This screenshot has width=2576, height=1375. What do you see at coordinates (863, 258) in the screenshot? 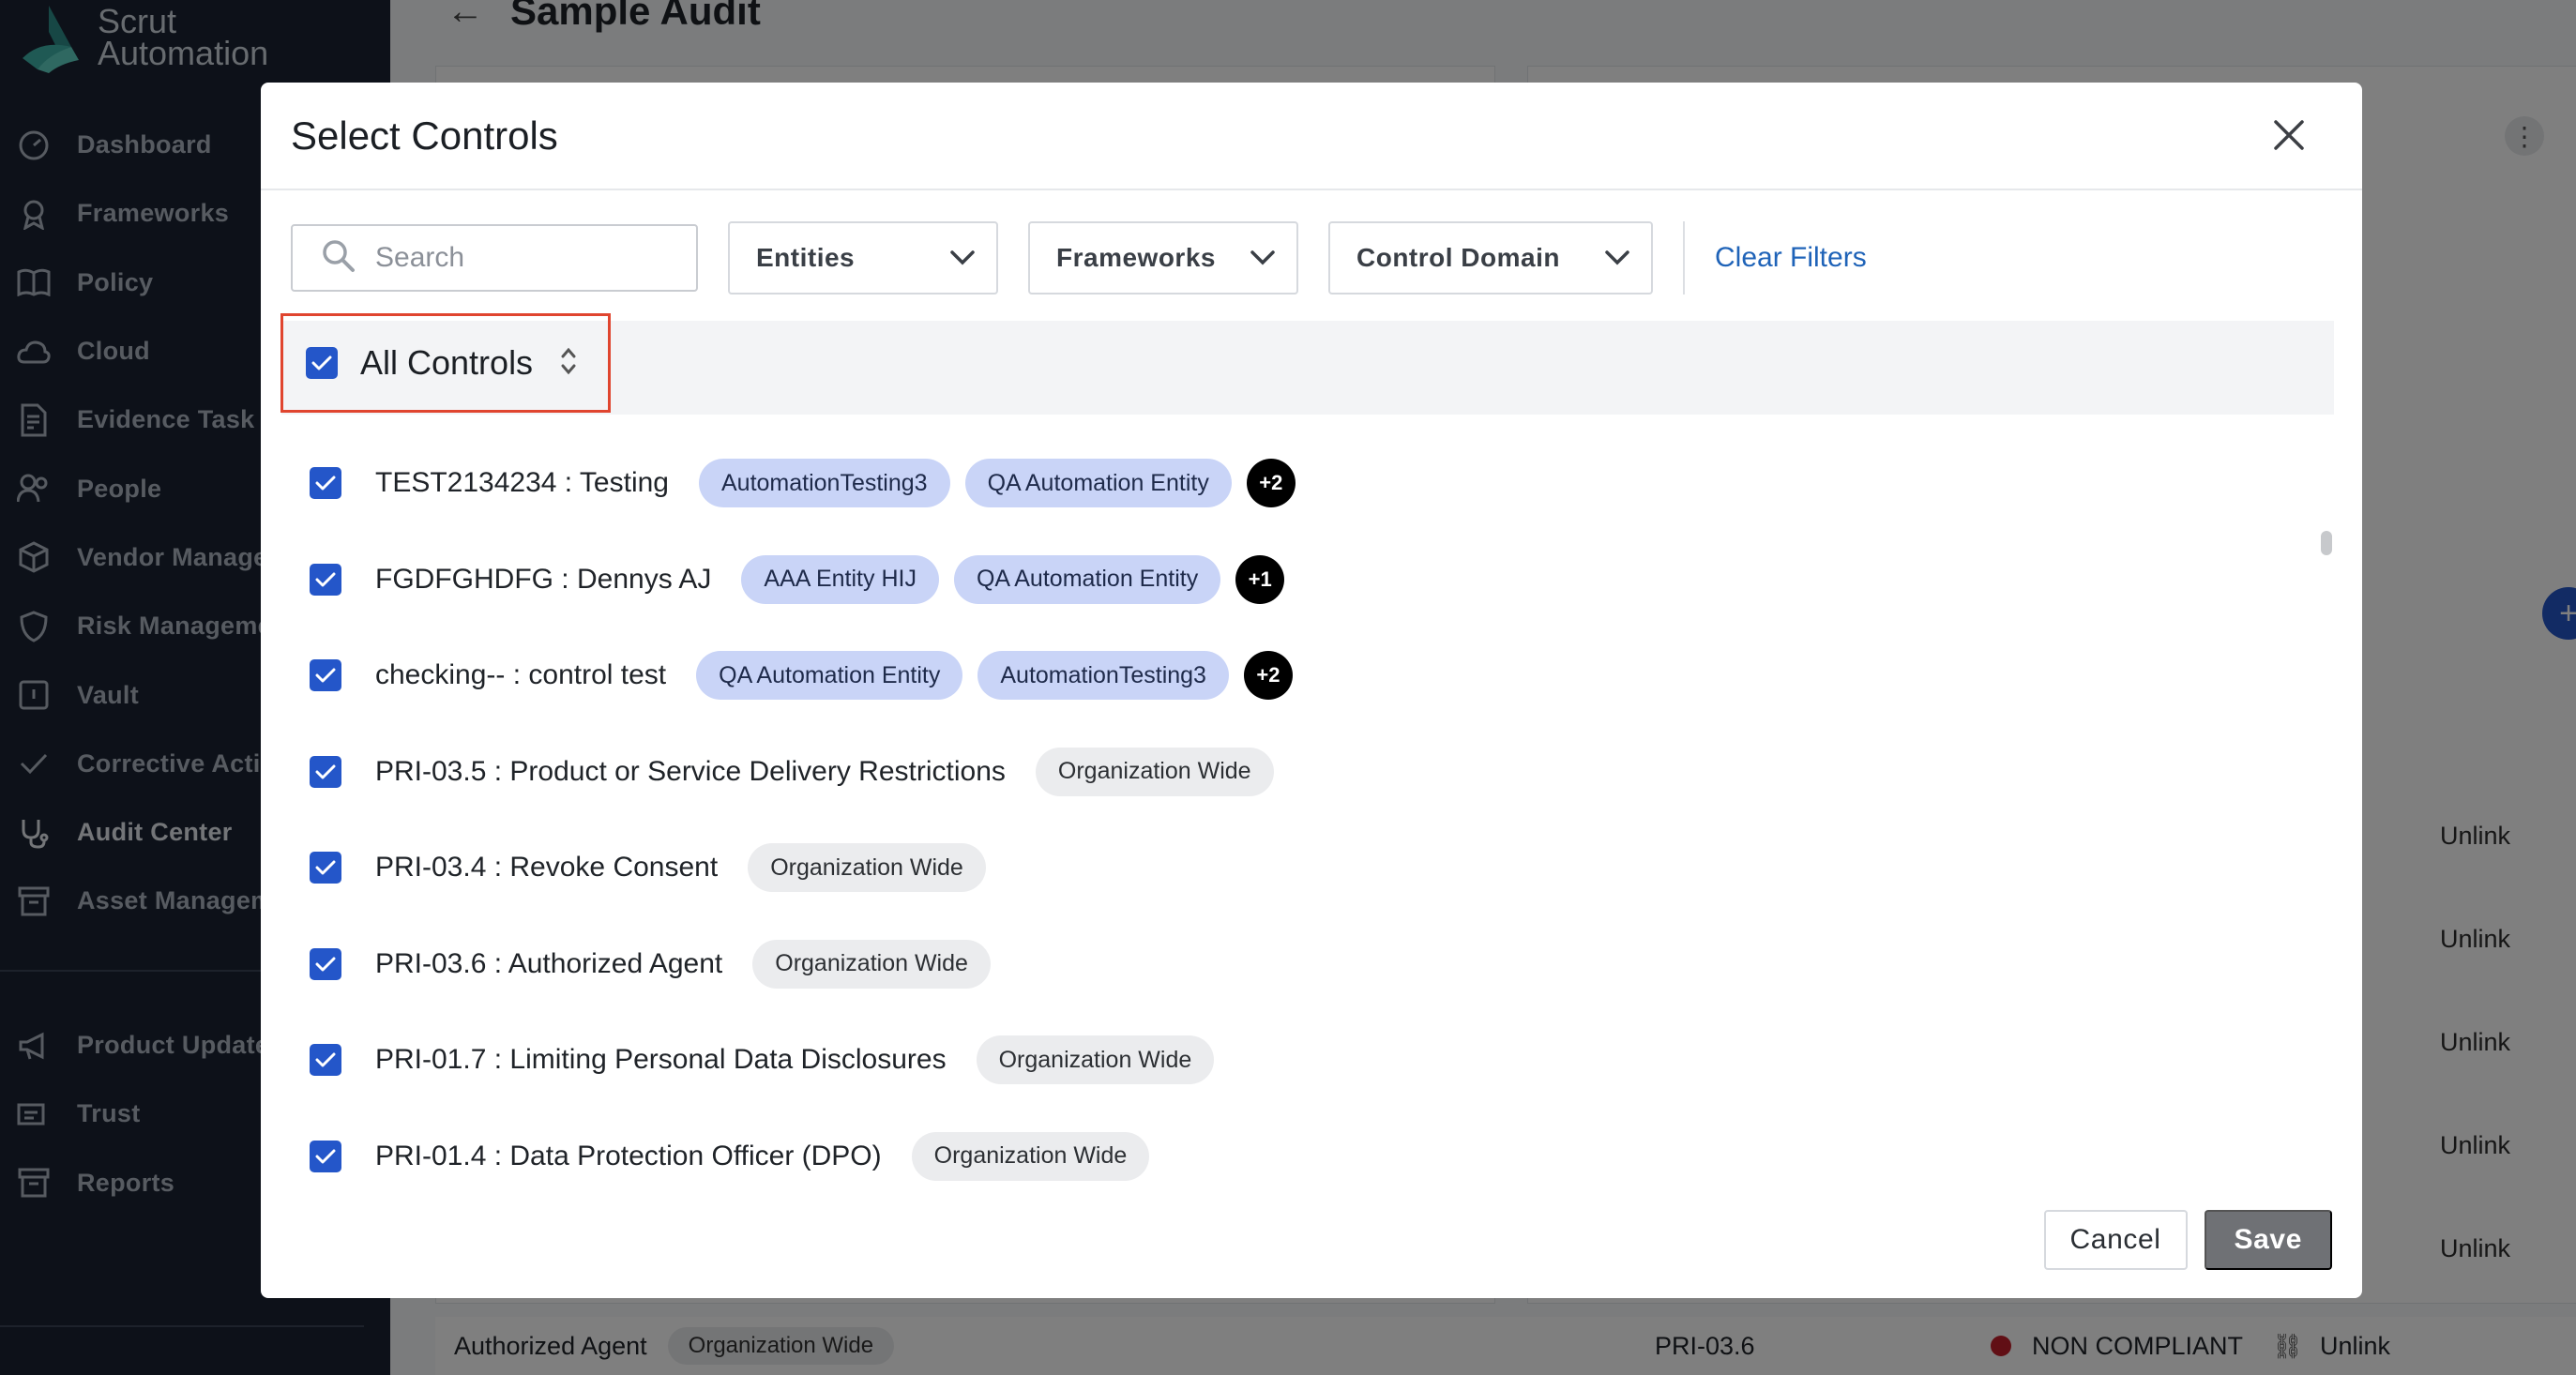
I see `entities-dropdown: Entities` at bounding box center [863, 258].